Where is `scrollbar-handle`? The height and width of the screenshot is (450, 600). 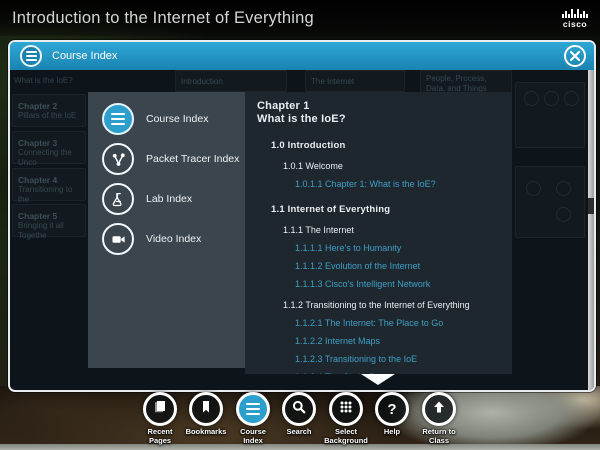
scrollbar-handle is located at coordinates (591, 206).